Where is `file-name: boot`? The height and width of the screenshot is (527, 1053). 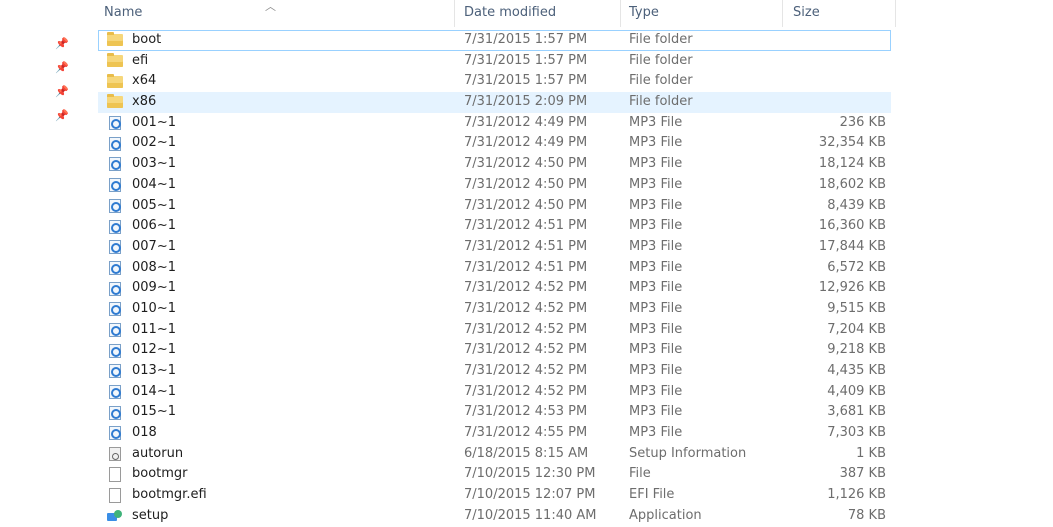
file-name: boot is located at coordinates (147, 39).